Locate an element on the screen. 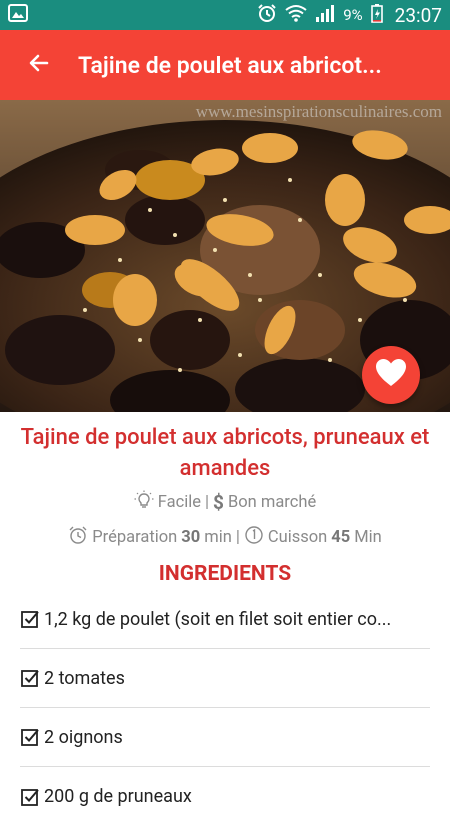 The width and height of the screenshot is (450, 826). ingredients-heading: INGREDIENTS is located at coordinates (225, 574).